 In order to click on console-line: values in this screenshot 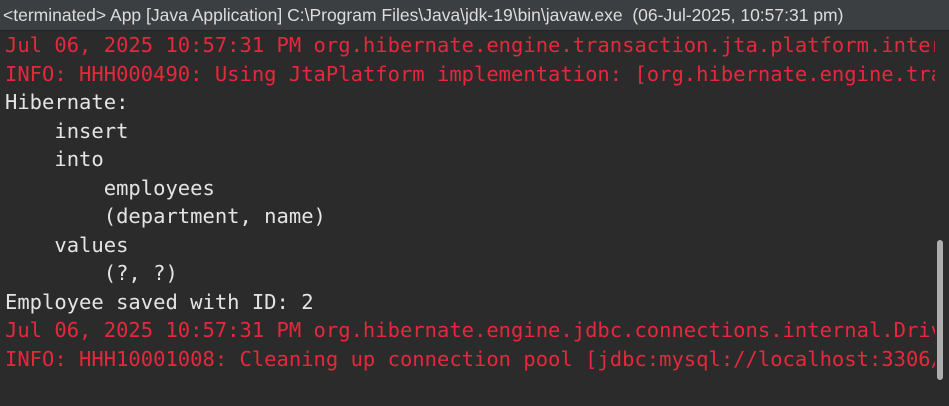, I will do `click(66, 245)`.